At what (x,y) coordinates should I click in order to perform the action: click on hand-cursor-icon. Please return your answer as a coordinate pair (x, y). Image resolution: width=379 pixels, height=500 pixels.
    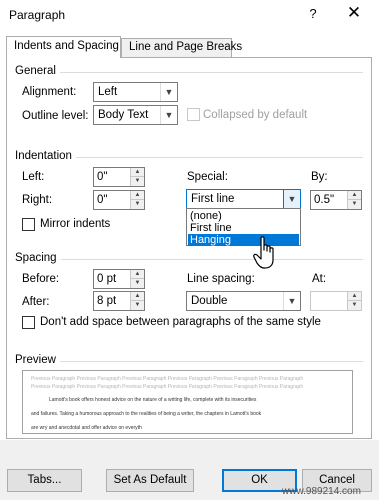
    Looking at the image, I should click on (263, 252).